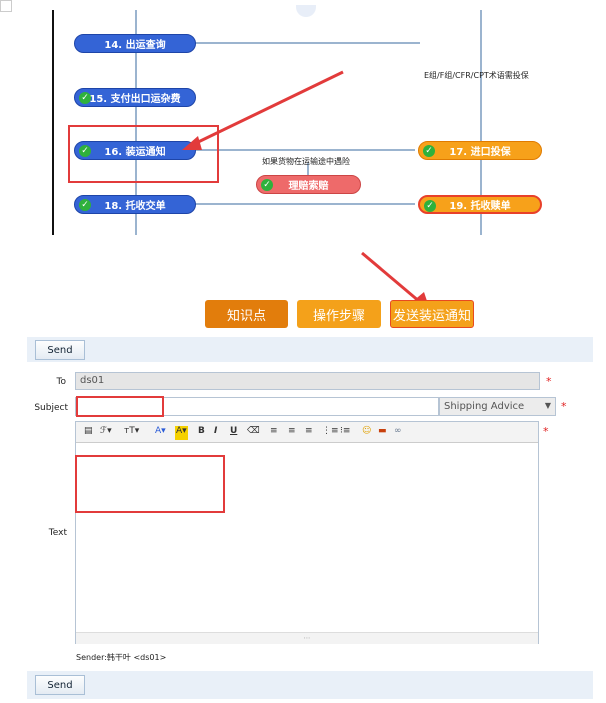  Describe the element at coordinates (60, 685) in the screenshot. I see `send-button-bottom: Send` at that location.